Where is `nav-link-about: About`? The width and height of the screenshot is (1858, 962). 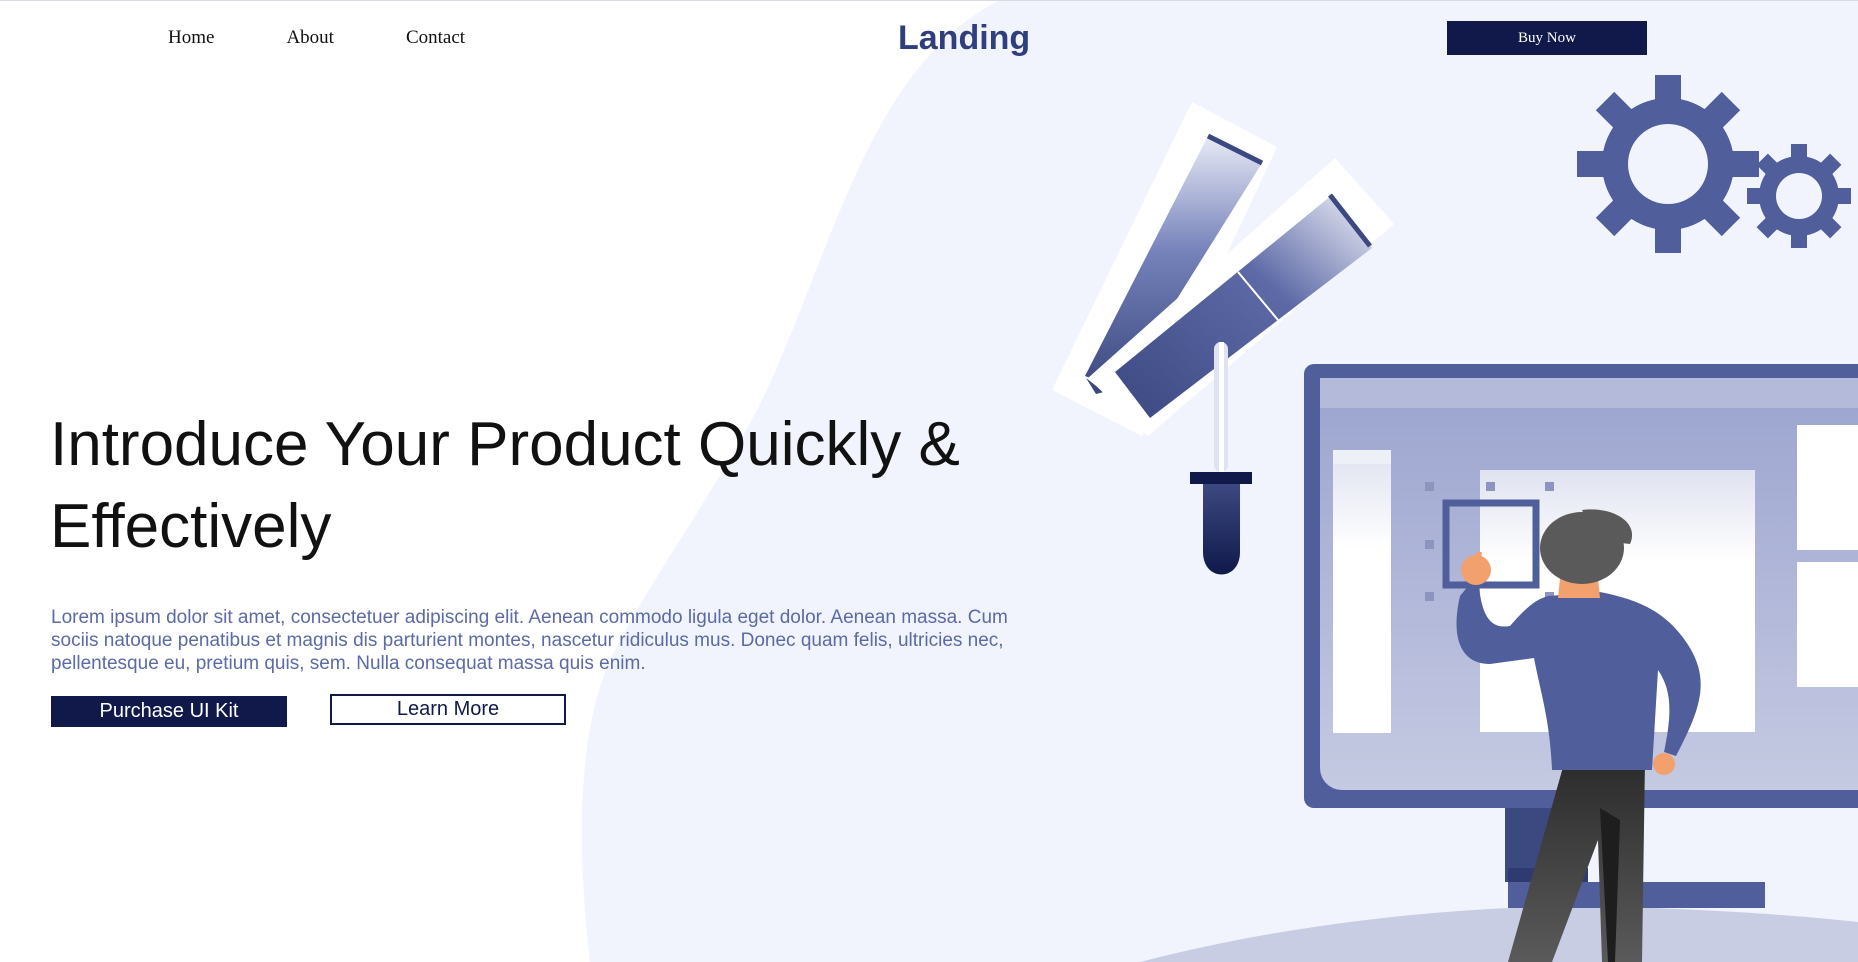 nav-link-about: About is located at coordinates (310, 38).